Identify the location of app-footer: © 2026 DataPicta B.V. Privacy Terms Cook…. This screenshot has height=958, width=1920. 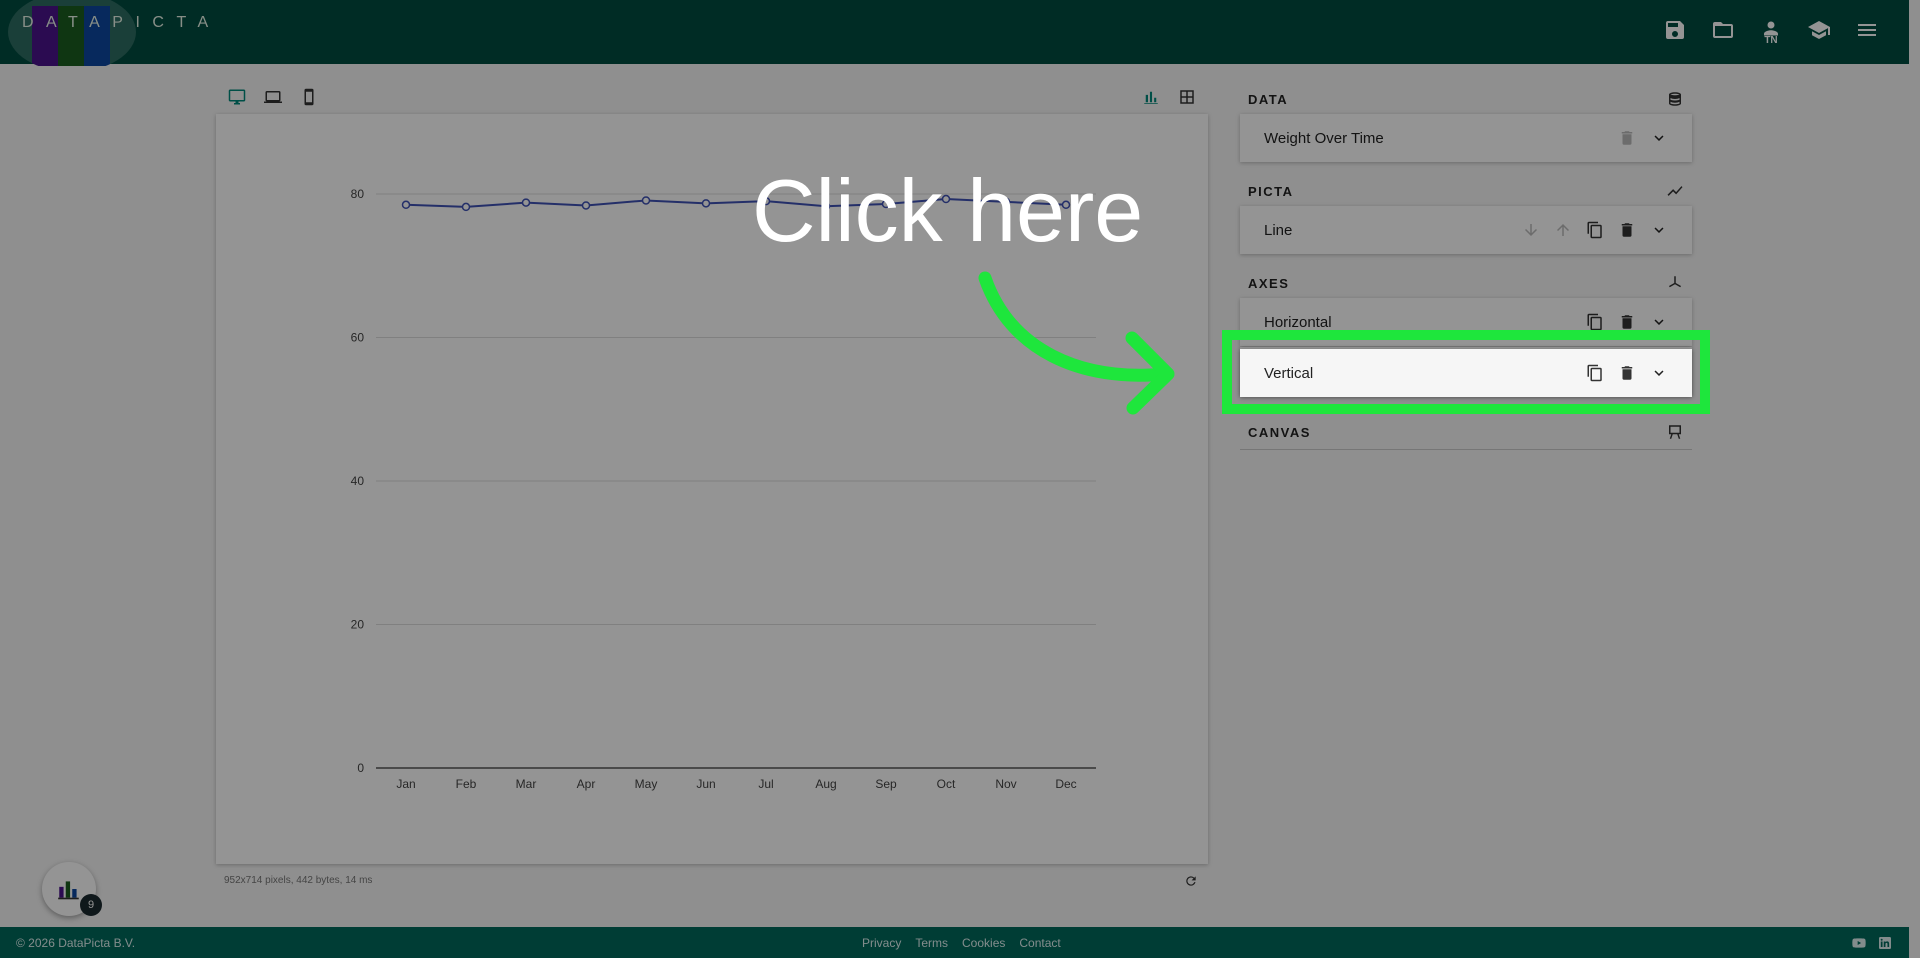
(954, 942).